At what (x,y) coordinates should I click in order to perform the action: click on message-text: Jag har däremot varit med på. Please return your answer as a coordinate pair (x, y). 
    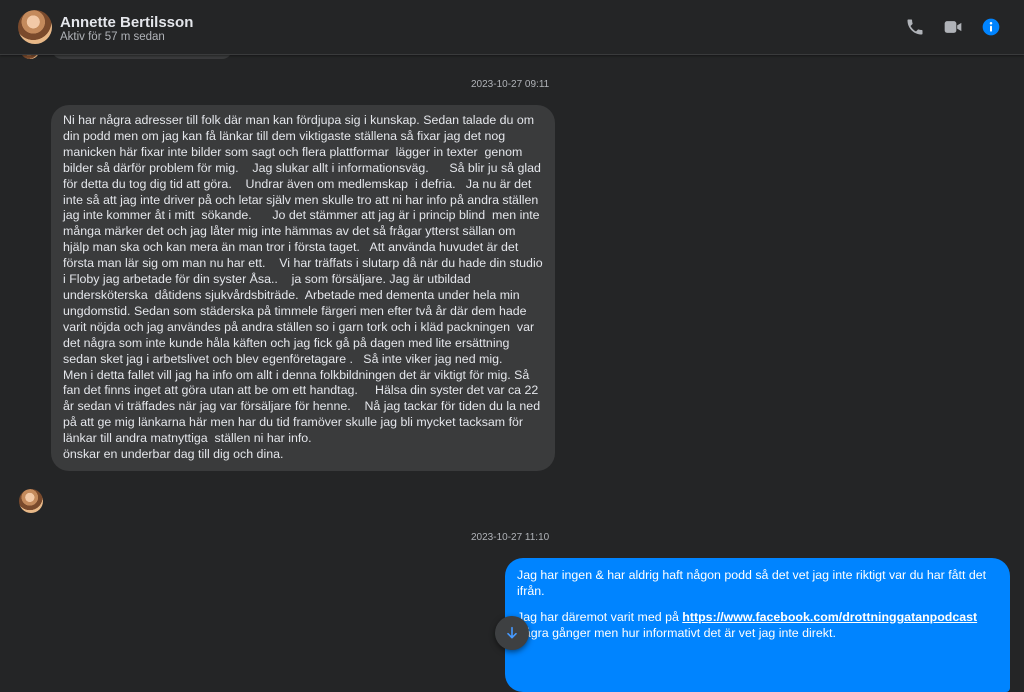
    Looking at the image, I should click on (600, 617).